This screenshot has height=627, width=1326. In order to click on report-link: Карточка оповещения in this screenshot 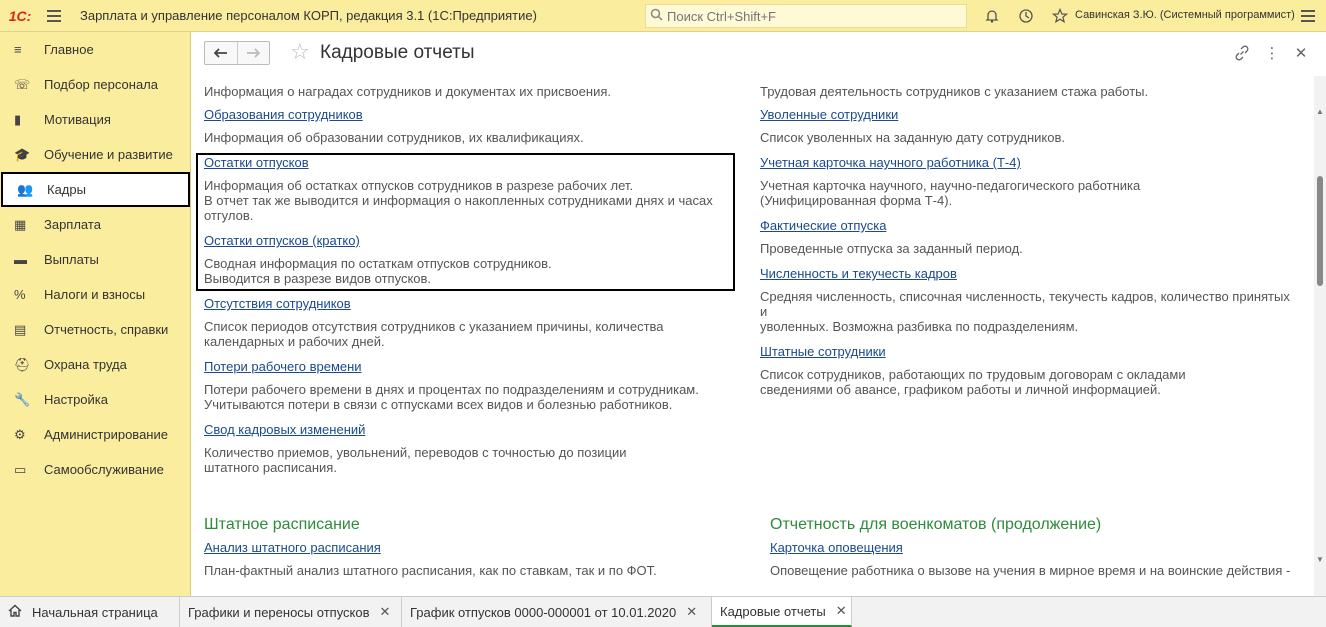, I will do `click(836, 548)`.